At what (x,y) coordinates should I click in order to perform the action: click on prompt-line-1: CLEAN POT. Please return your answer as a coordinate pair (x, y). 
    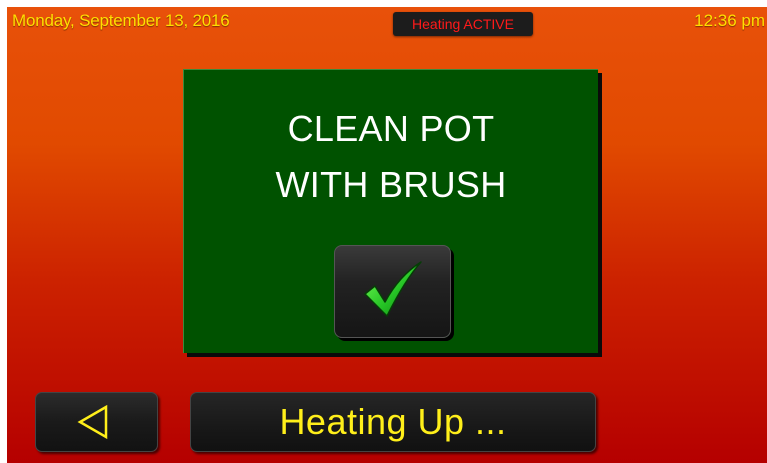
    Looking at the image, I should click on (391, 128).